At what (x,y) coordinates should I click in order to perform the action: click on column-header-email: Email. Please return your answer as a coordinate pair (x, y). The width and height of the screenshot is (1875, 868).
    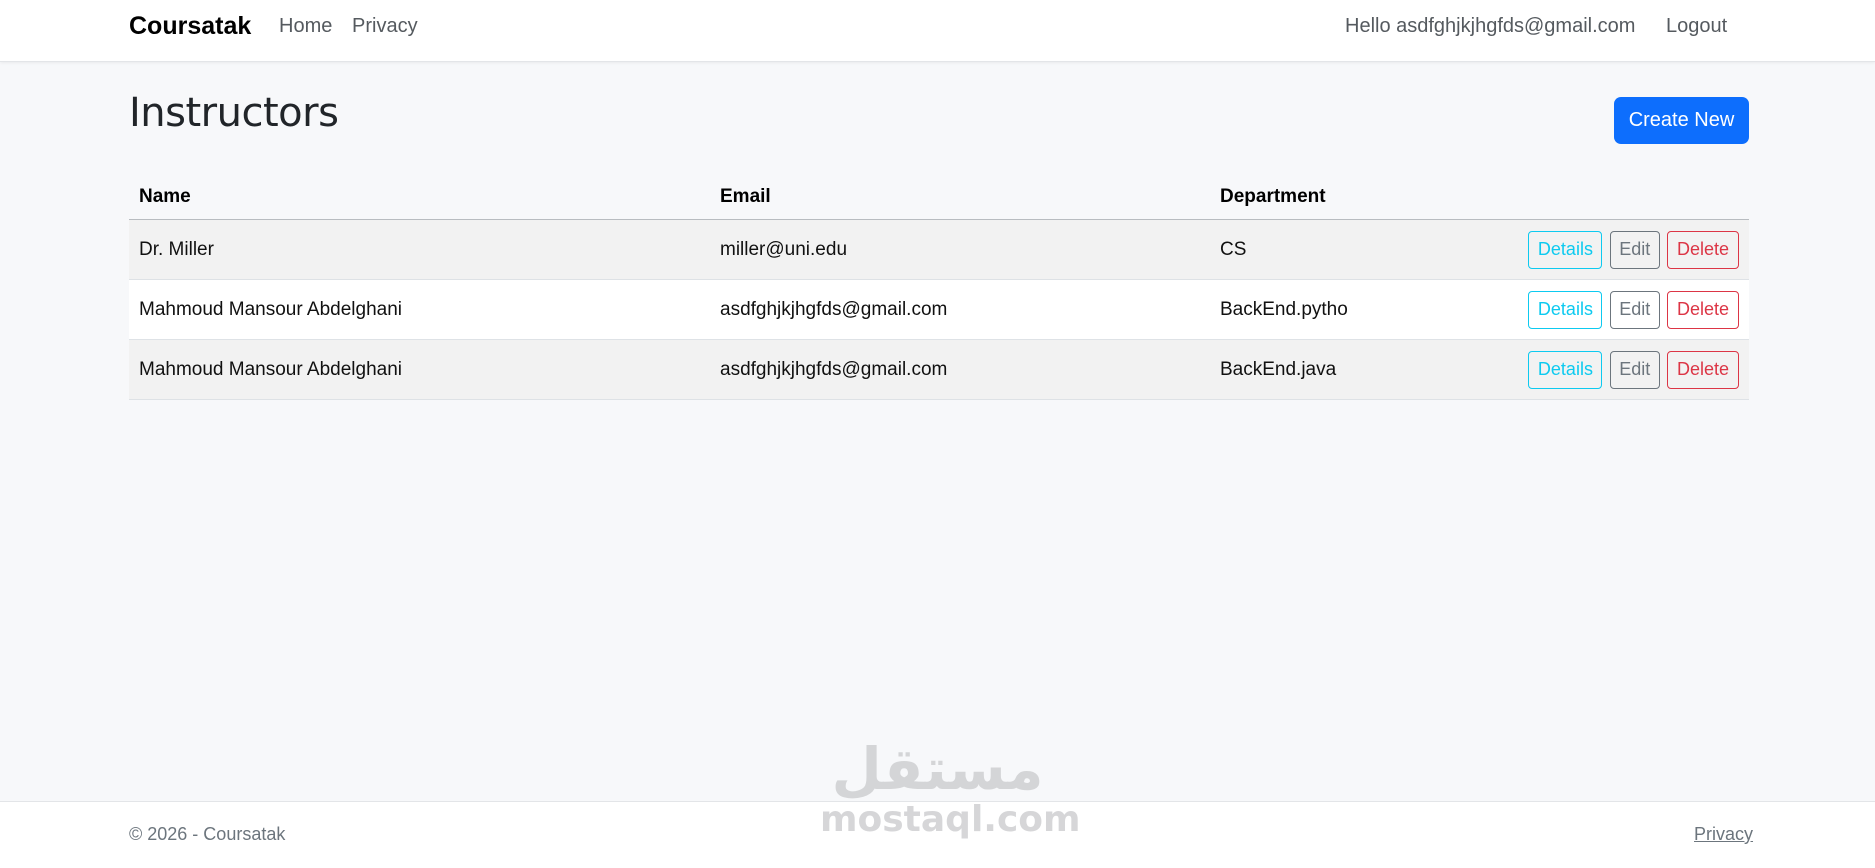
    Looking at the image, I should click on (960, 197).